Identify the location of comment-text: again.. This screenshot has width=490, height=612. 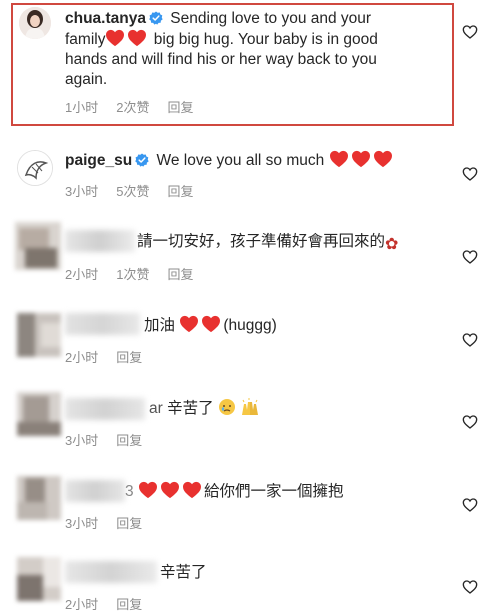
(86, 79).